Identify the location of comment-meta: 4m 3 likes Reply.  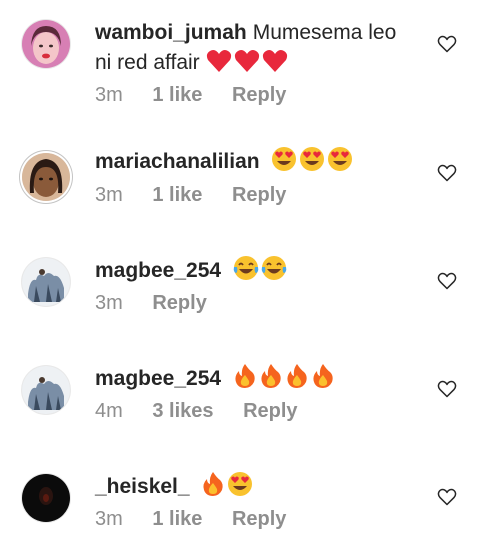
(208, 411).